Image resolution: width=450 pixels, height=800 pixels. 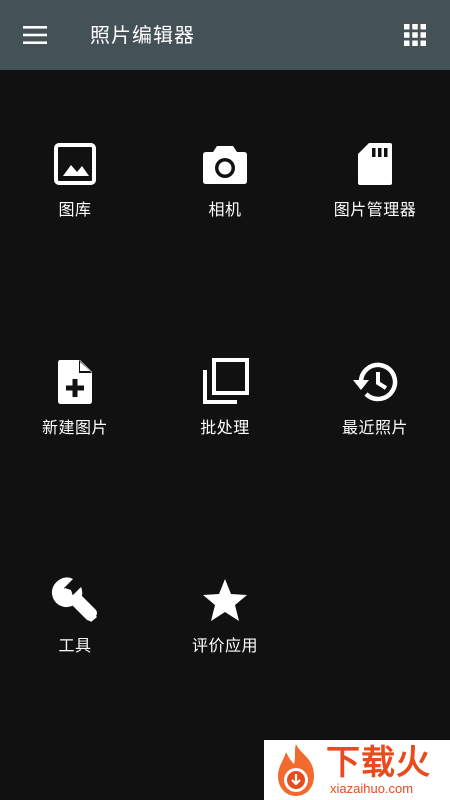 What do you see at coordinates (375, 382) in the screenshot?
I see `history-icon` at bounding box center [375, 382].